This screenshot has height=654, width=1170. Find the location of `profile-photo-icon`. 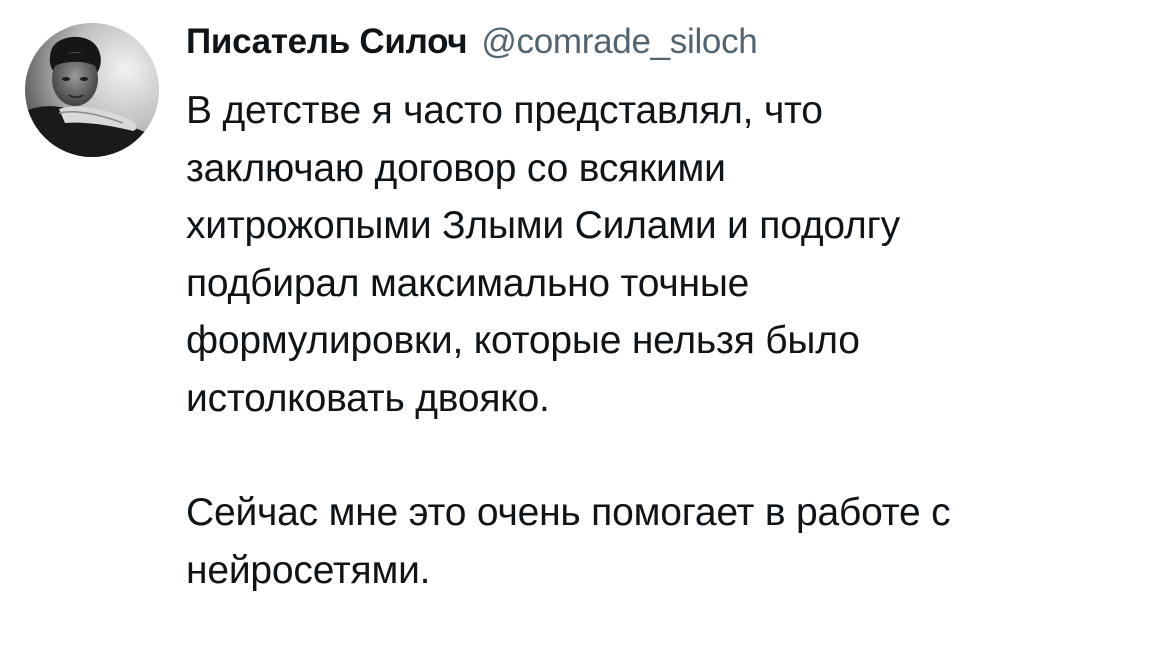

profile-photo-icon is located at coordinates (92, 90).